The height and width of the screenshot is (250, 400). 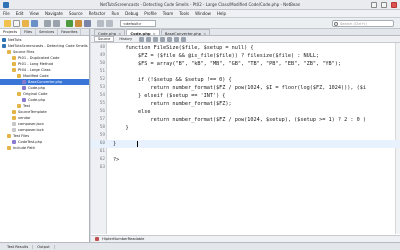 What do you see at coordinates (168, 13) in the screenshot?
I see `menu-team: Team` at bounding box center [168, 13].